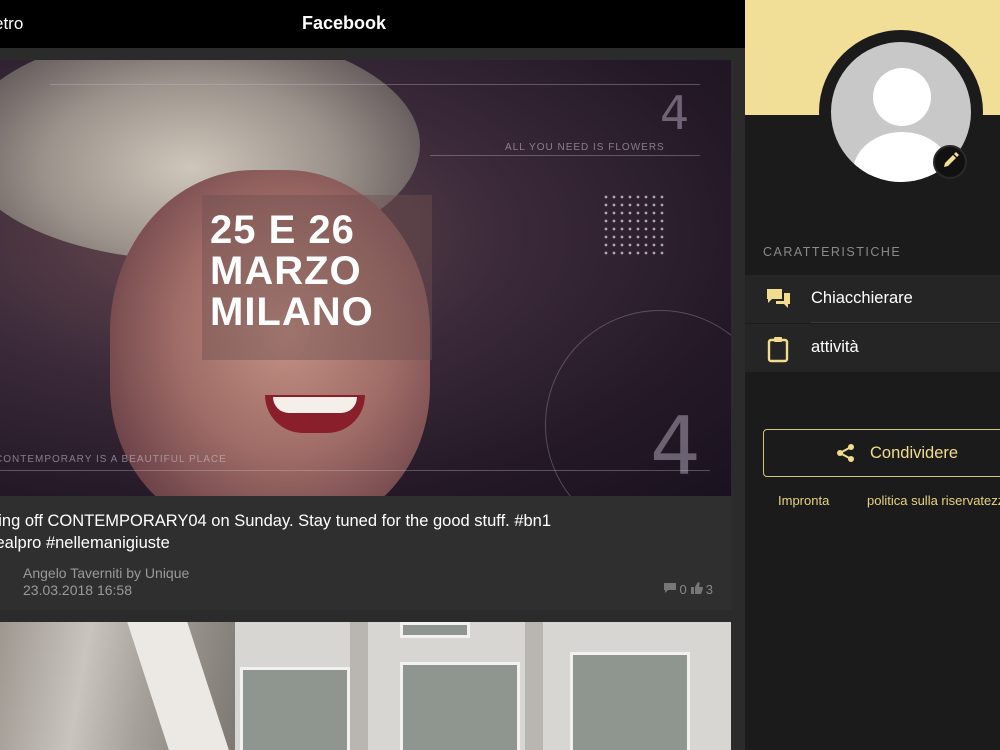 The width and height of the screenshot is (1000, 750). I want to click on post-date: 23.03.2018 16:58, so click(77, 590).